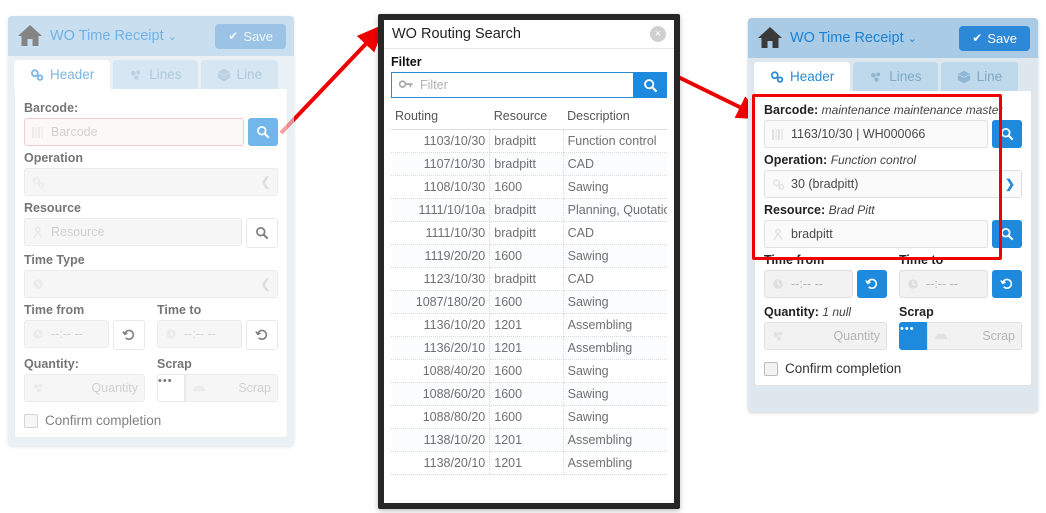  Describe the element at coordinates (825, 184) in the screenshot. I see `operation-value: 30 (bradpitt)` at that location.